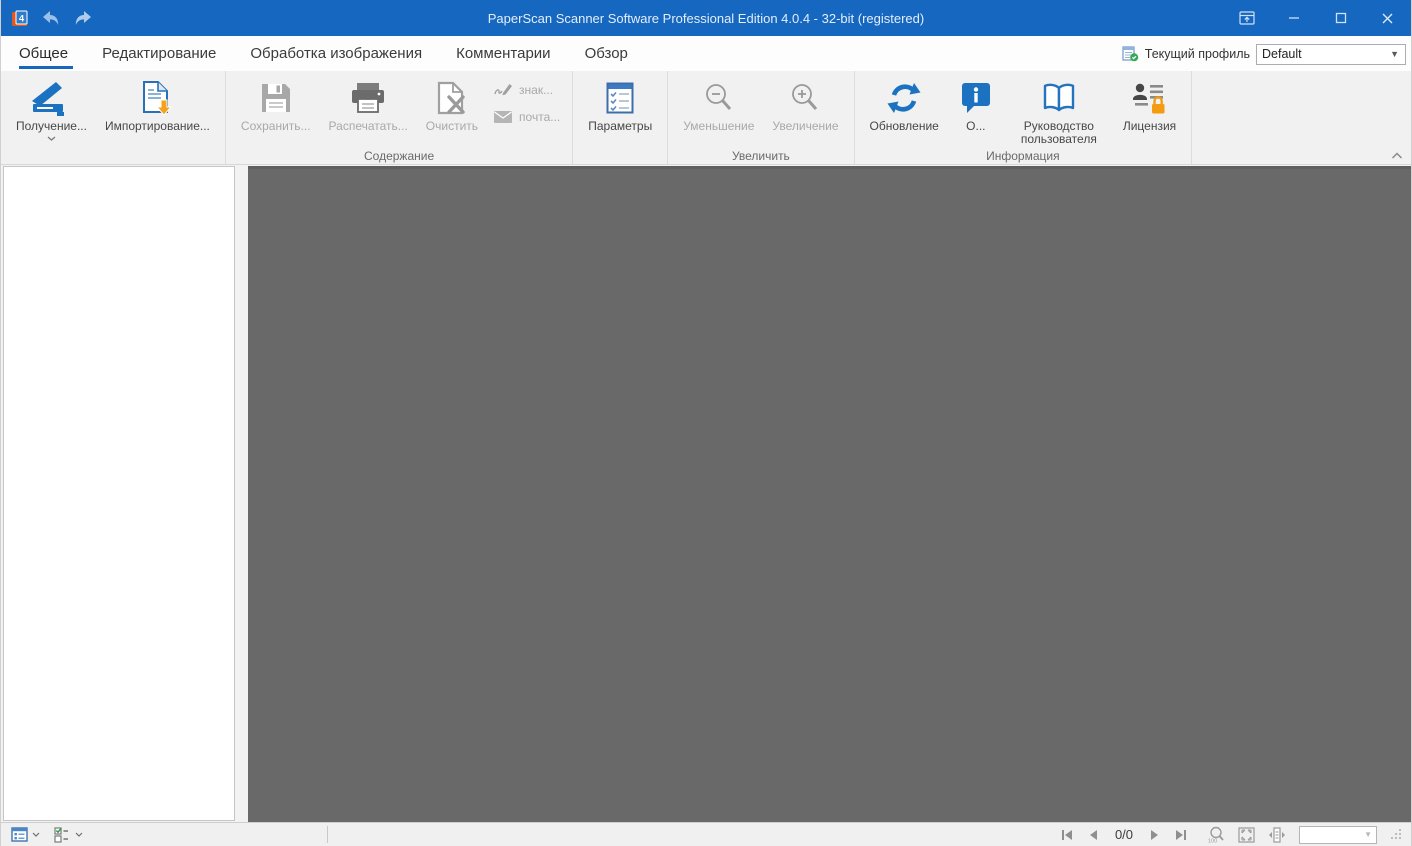 The height and width of the screenshot is (846, 1412). I want to click on statusbar: 0/0 100 ▼, so click(706, 834).